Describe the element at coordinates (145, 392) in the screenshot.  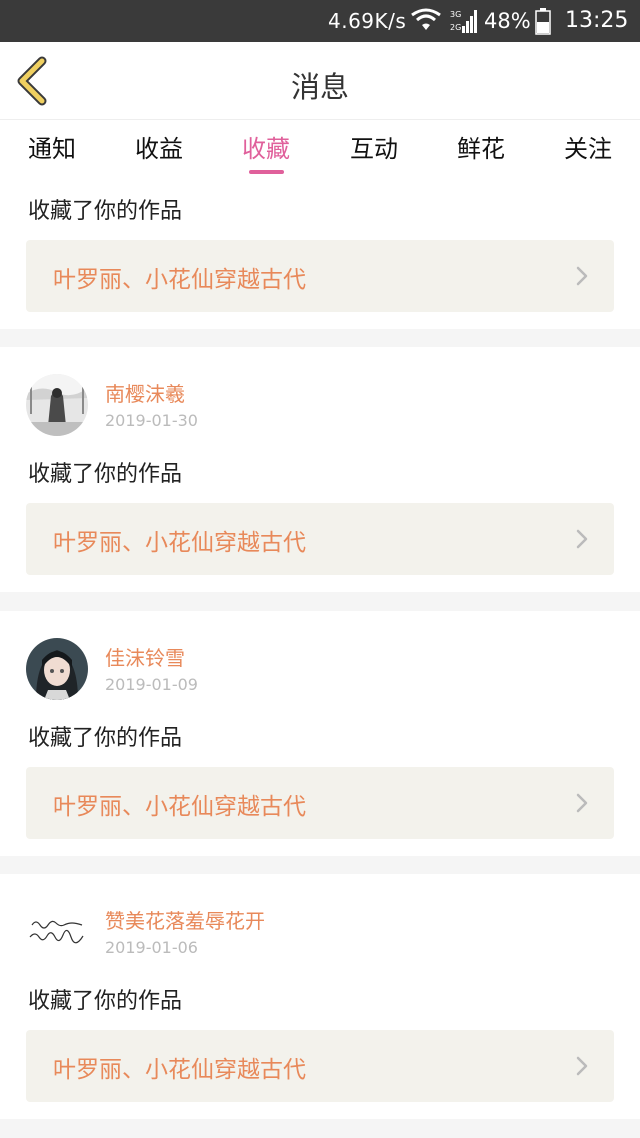
I see `username: 南樱沫羲` at that location.